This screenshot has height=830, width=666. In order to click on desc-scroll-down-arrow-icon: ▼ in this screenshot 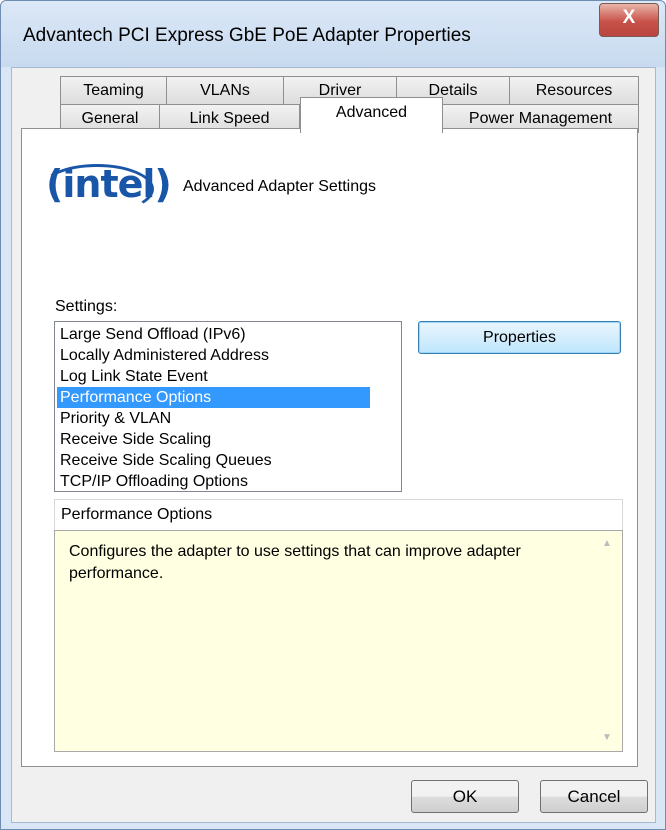, I will do `click(607, 738)`.